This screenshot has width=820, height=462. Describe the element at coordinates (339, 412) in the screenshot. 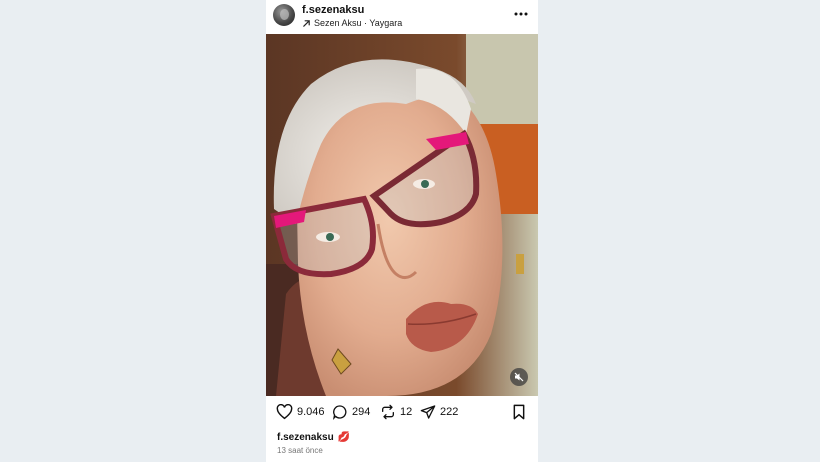

I see `comment-bubble-icon` at that location.